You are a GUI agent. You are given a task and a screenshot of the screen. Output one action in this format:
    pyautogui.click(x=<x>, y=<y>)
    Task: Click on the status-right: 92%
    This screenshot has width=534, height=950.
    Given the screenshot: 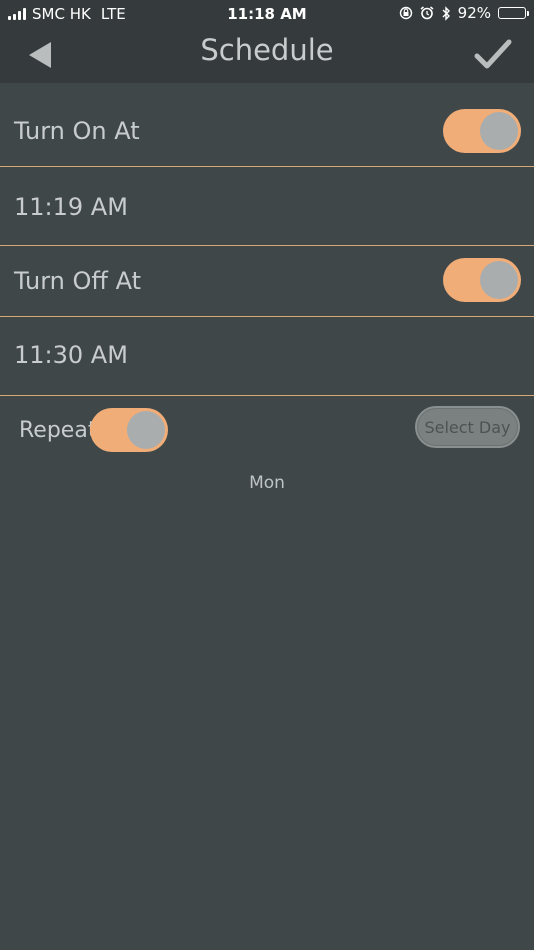 What is the action you would take?
    pyautogui.click(x=464, y=13)
    